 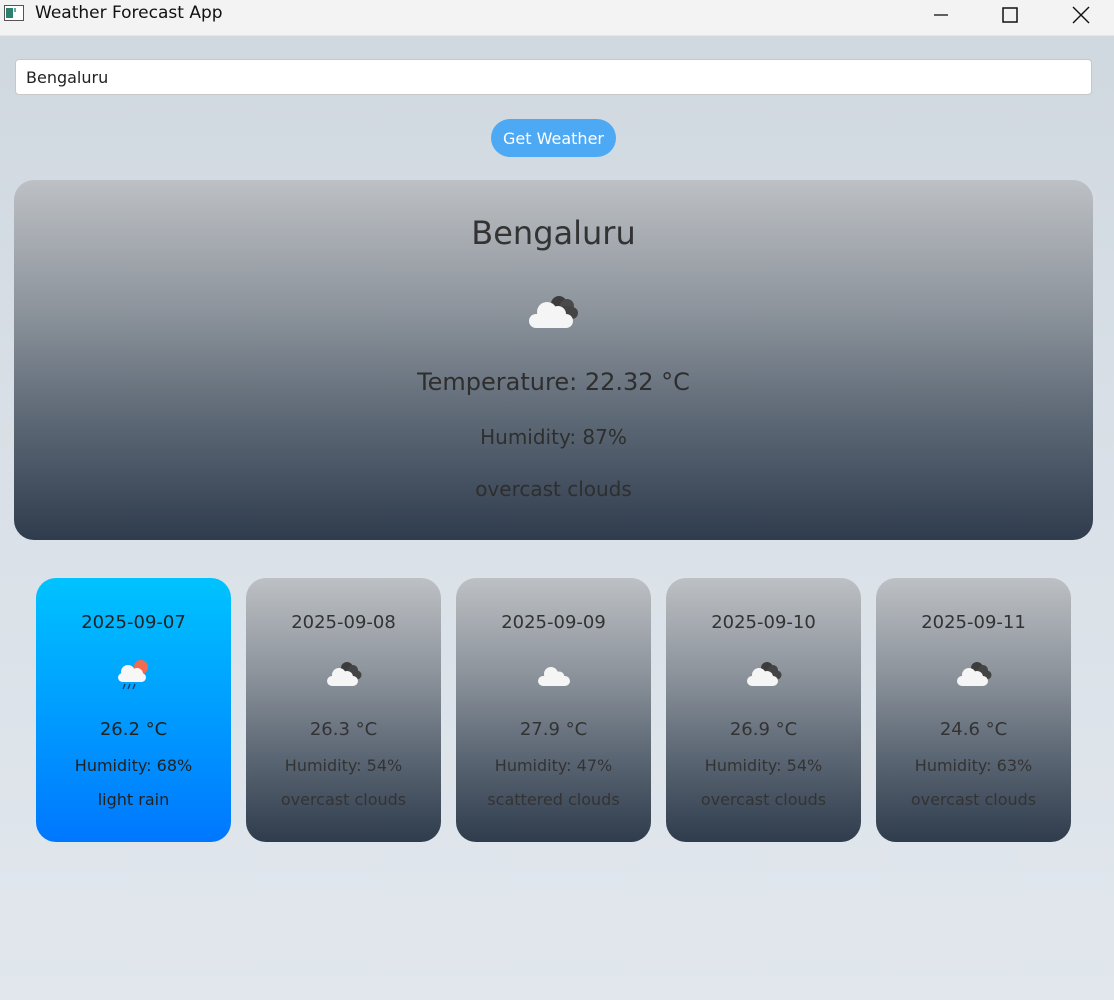 What do you see at coordinates (553, 437) in the screenshot?
I see `current-humidity: Humidity: 87%` at bounding box center [553, 437].